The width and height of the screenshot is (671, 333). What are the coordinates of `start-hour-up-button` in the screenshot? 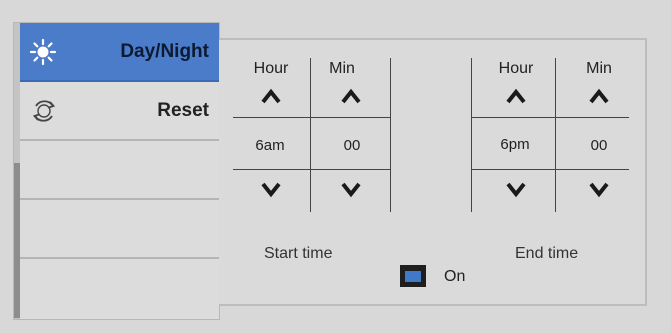 It's located at (271, 96).